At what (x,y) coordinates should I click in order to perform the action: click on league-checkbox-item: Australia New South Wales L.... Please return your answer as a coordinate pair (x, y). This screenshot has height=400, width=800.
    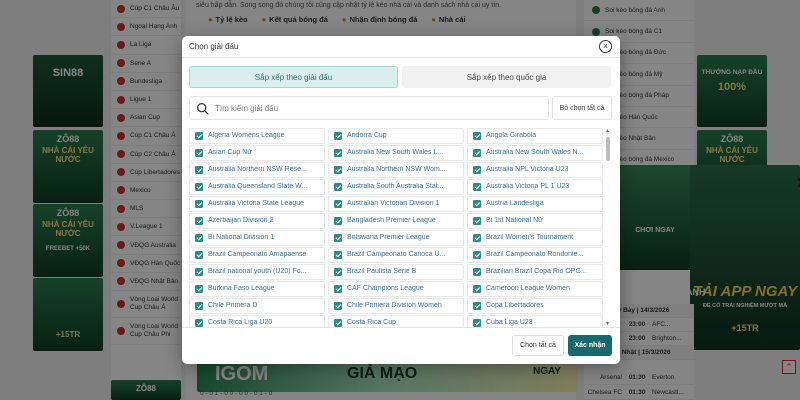
    Looking at the image, I should click on (396, 153).